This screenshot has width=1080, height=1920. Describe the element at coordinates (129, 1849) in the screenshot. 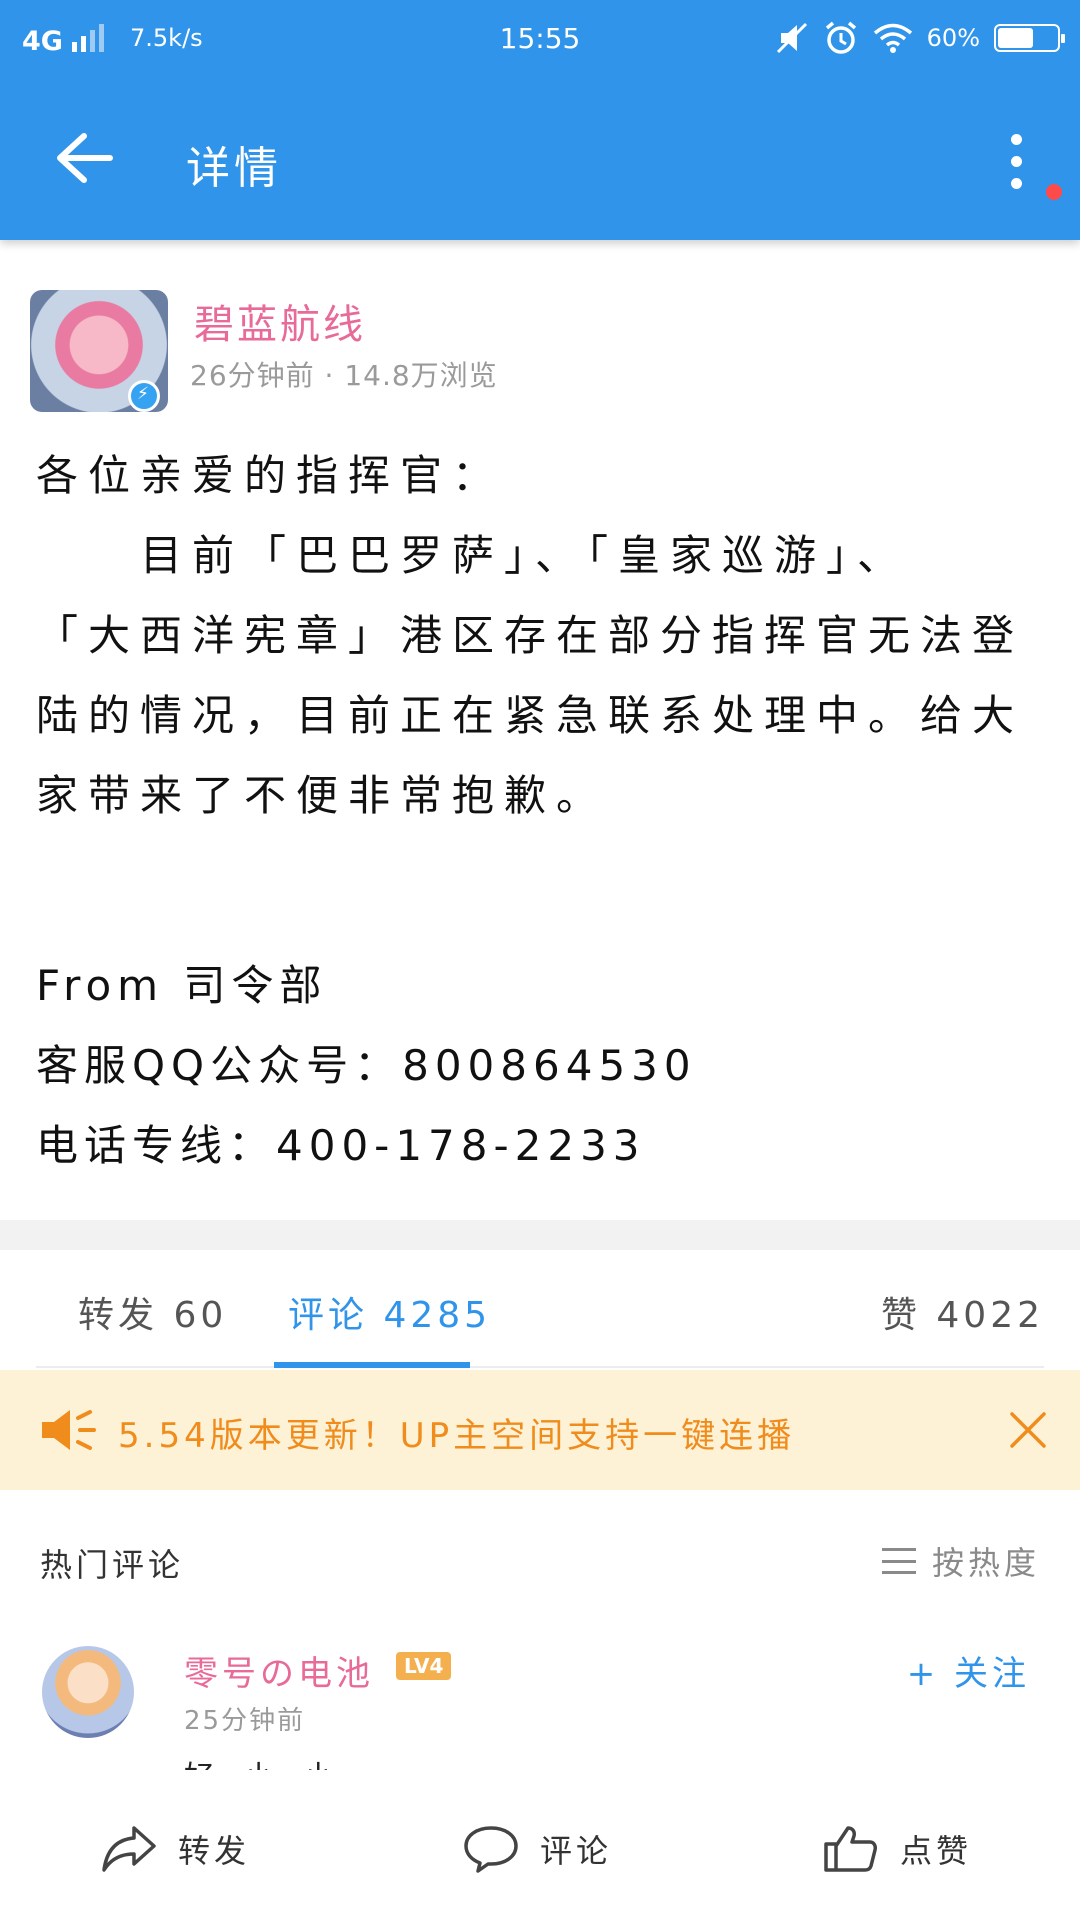

I see `share-arrow-icon` at that location.